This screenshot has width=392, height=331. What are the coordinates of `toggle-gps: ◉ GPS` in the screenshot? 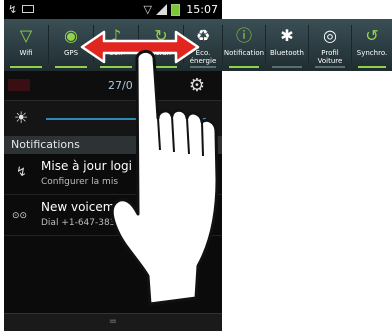 It's located at (71, 45).